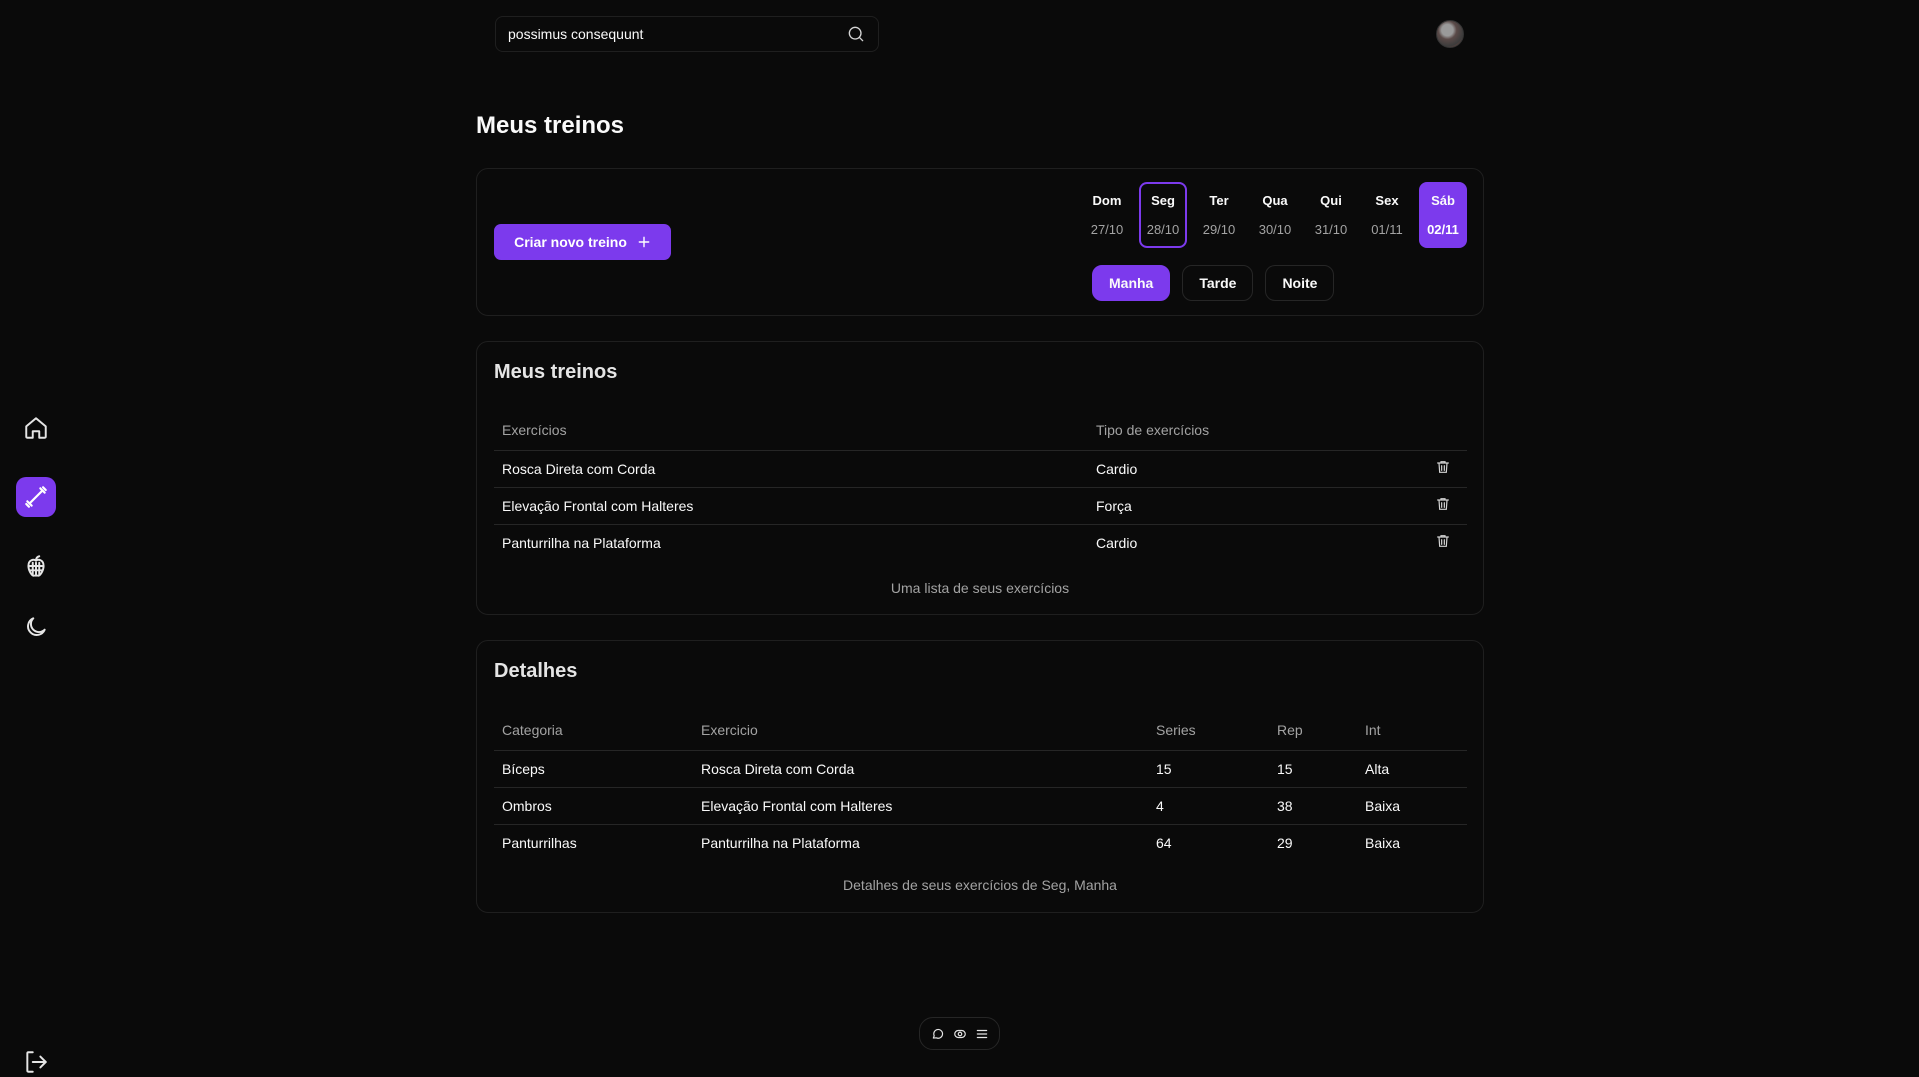 This screenshot has height=1077, width=1919. I want to click on day-qui: Qui 31/10, so click(1331, 215).